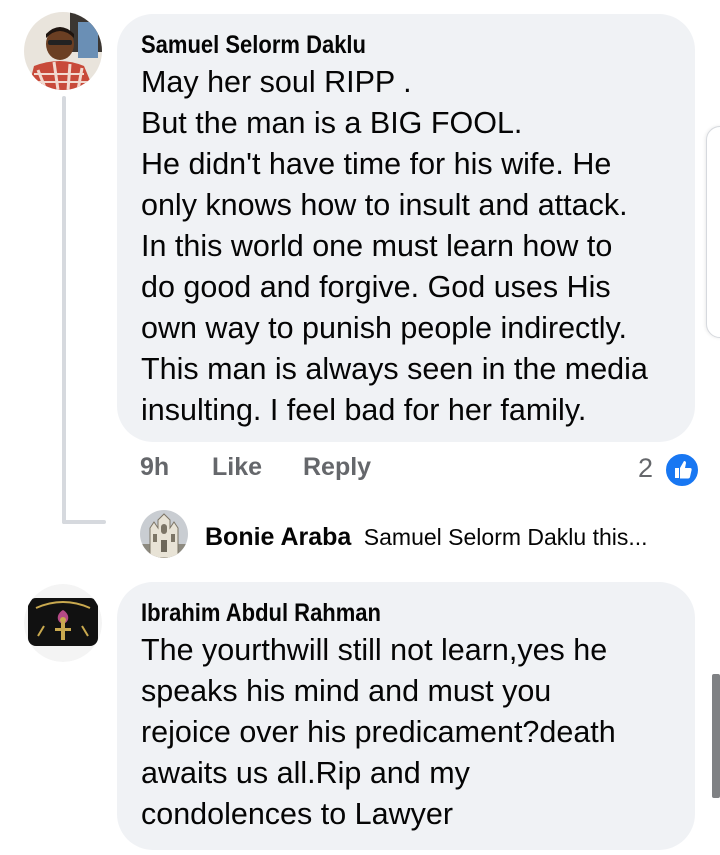 The image size is (720, 855). What do you see at coordinates (377, 246) in the screenshot?
I see `comment-line: In this world one must learn how to` at bounding box center [377, 246].